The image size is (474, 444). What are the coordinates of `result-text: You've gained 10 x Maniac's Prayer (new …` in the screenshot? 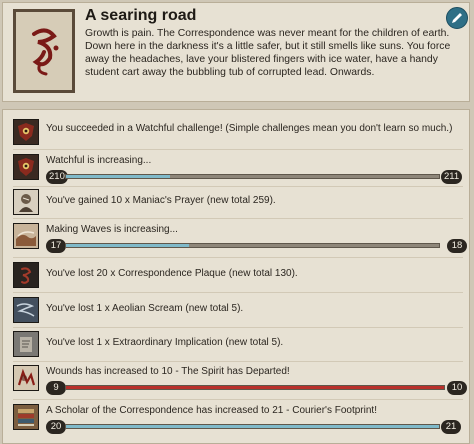 It's located at (161, 200).